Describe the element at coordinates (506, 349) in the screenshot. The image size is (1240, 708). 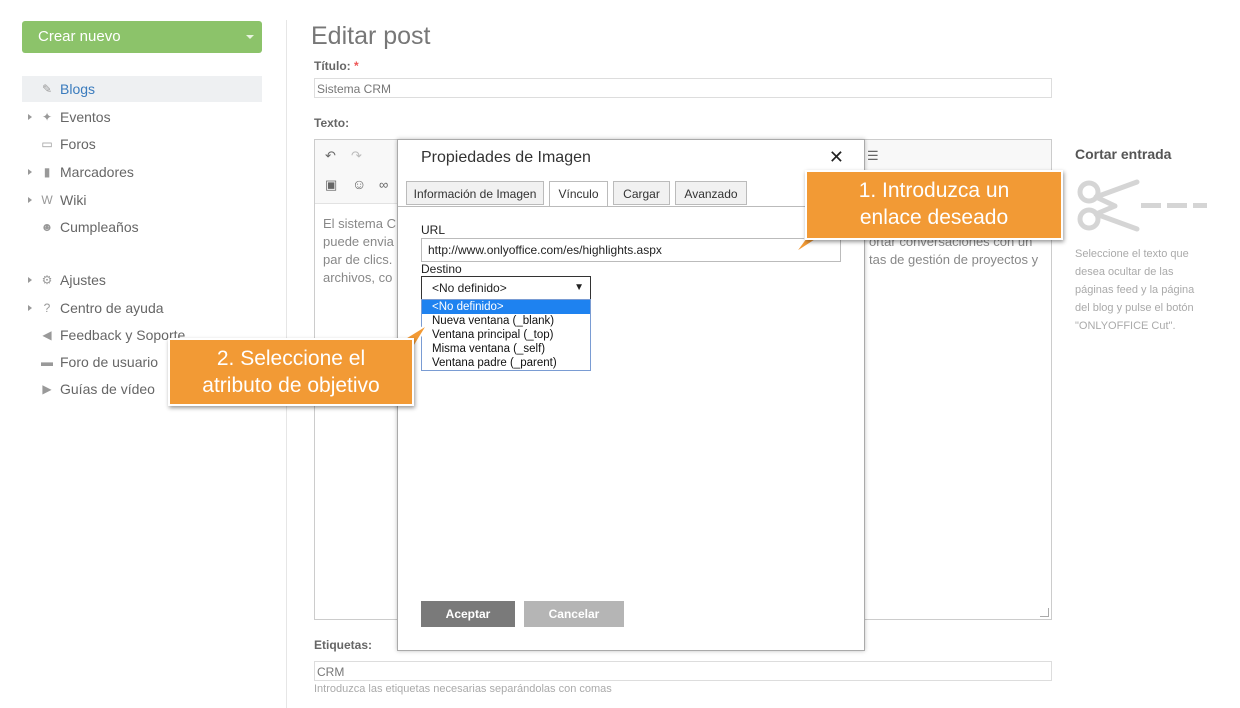
I see `target-option: Misma ventana (_self)` at that location.